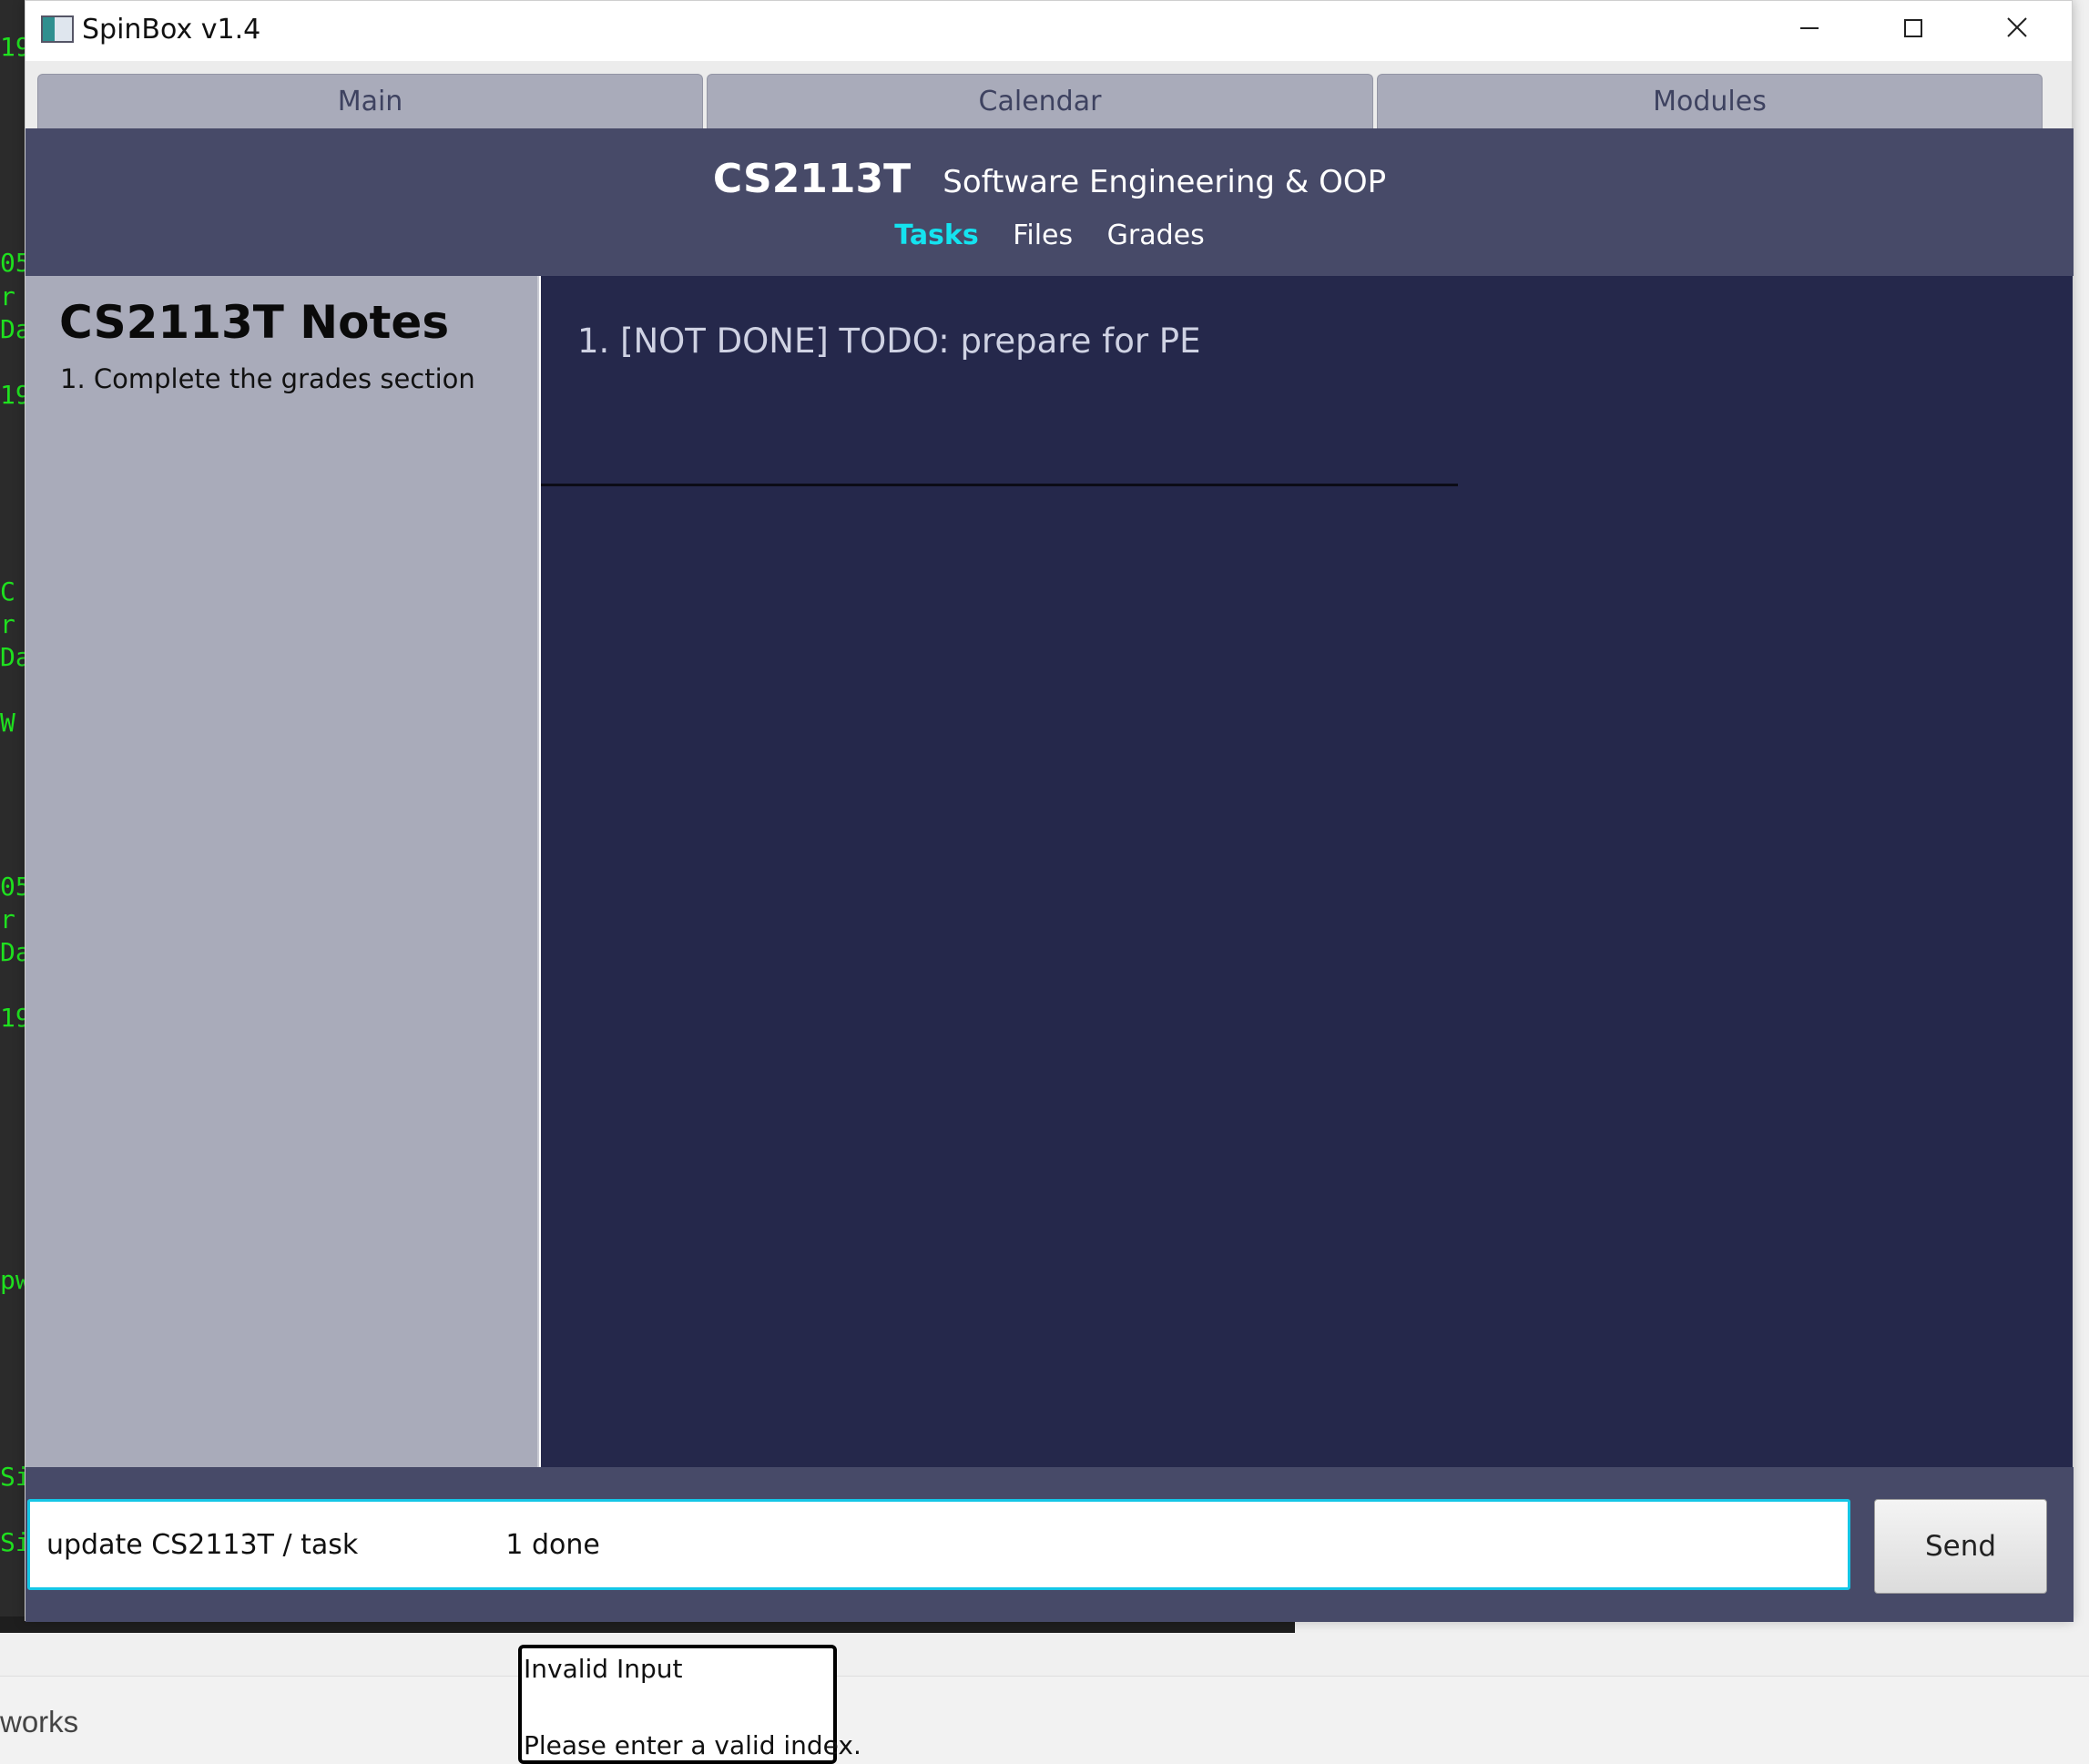 The height and width of the screenshot is (1764, 2089). Describe the element at coordinates (1043, 235) in the screenshot. I see `subtab-files: Files` at that location.